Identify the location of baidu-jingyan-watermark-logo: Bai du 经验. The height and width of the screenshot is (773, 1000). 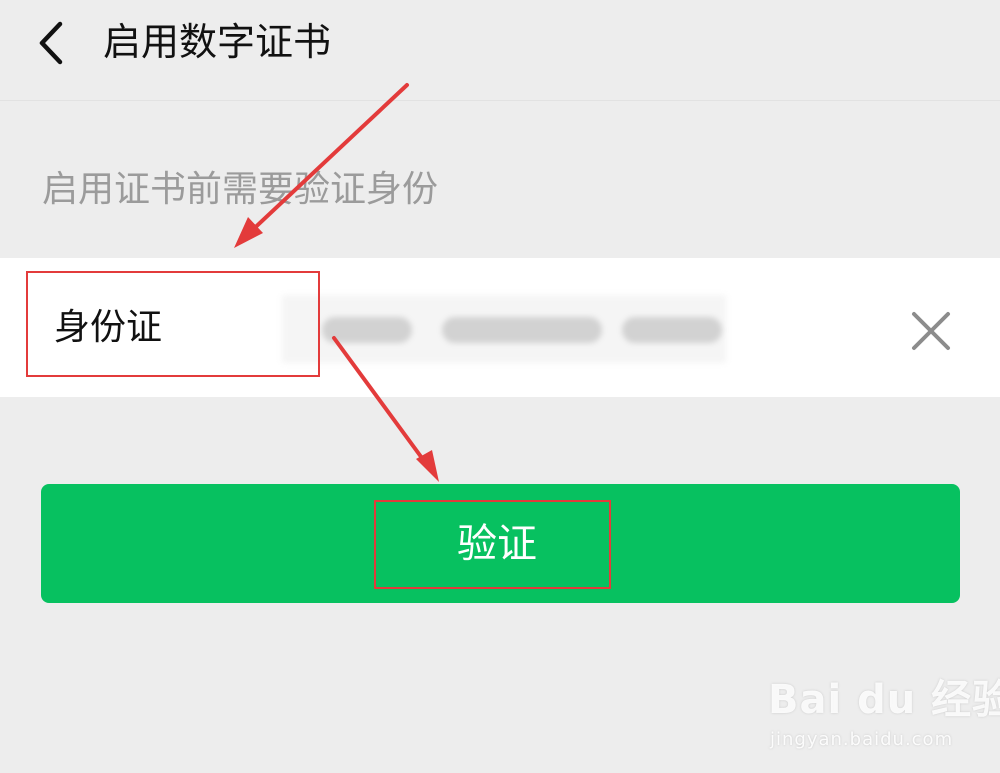
(884, 700).